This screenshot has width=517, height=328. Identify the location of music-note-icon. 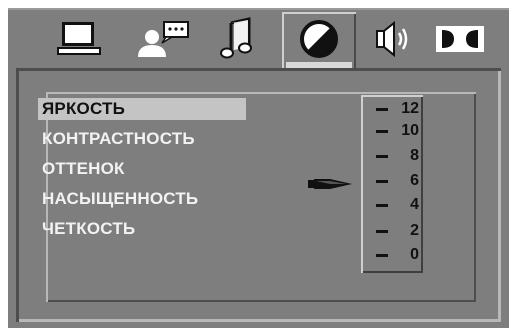
(236, 38).